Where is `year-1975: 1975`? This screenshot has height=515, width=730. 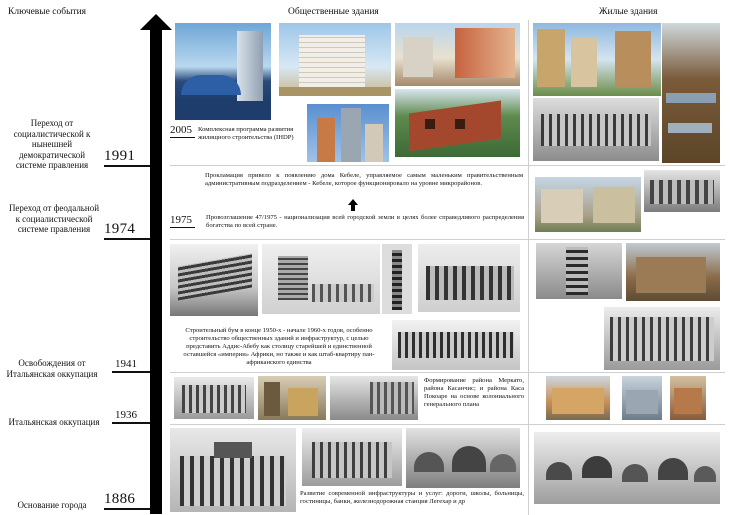
year-1975: 1975 is located at coordinates (181, 220).